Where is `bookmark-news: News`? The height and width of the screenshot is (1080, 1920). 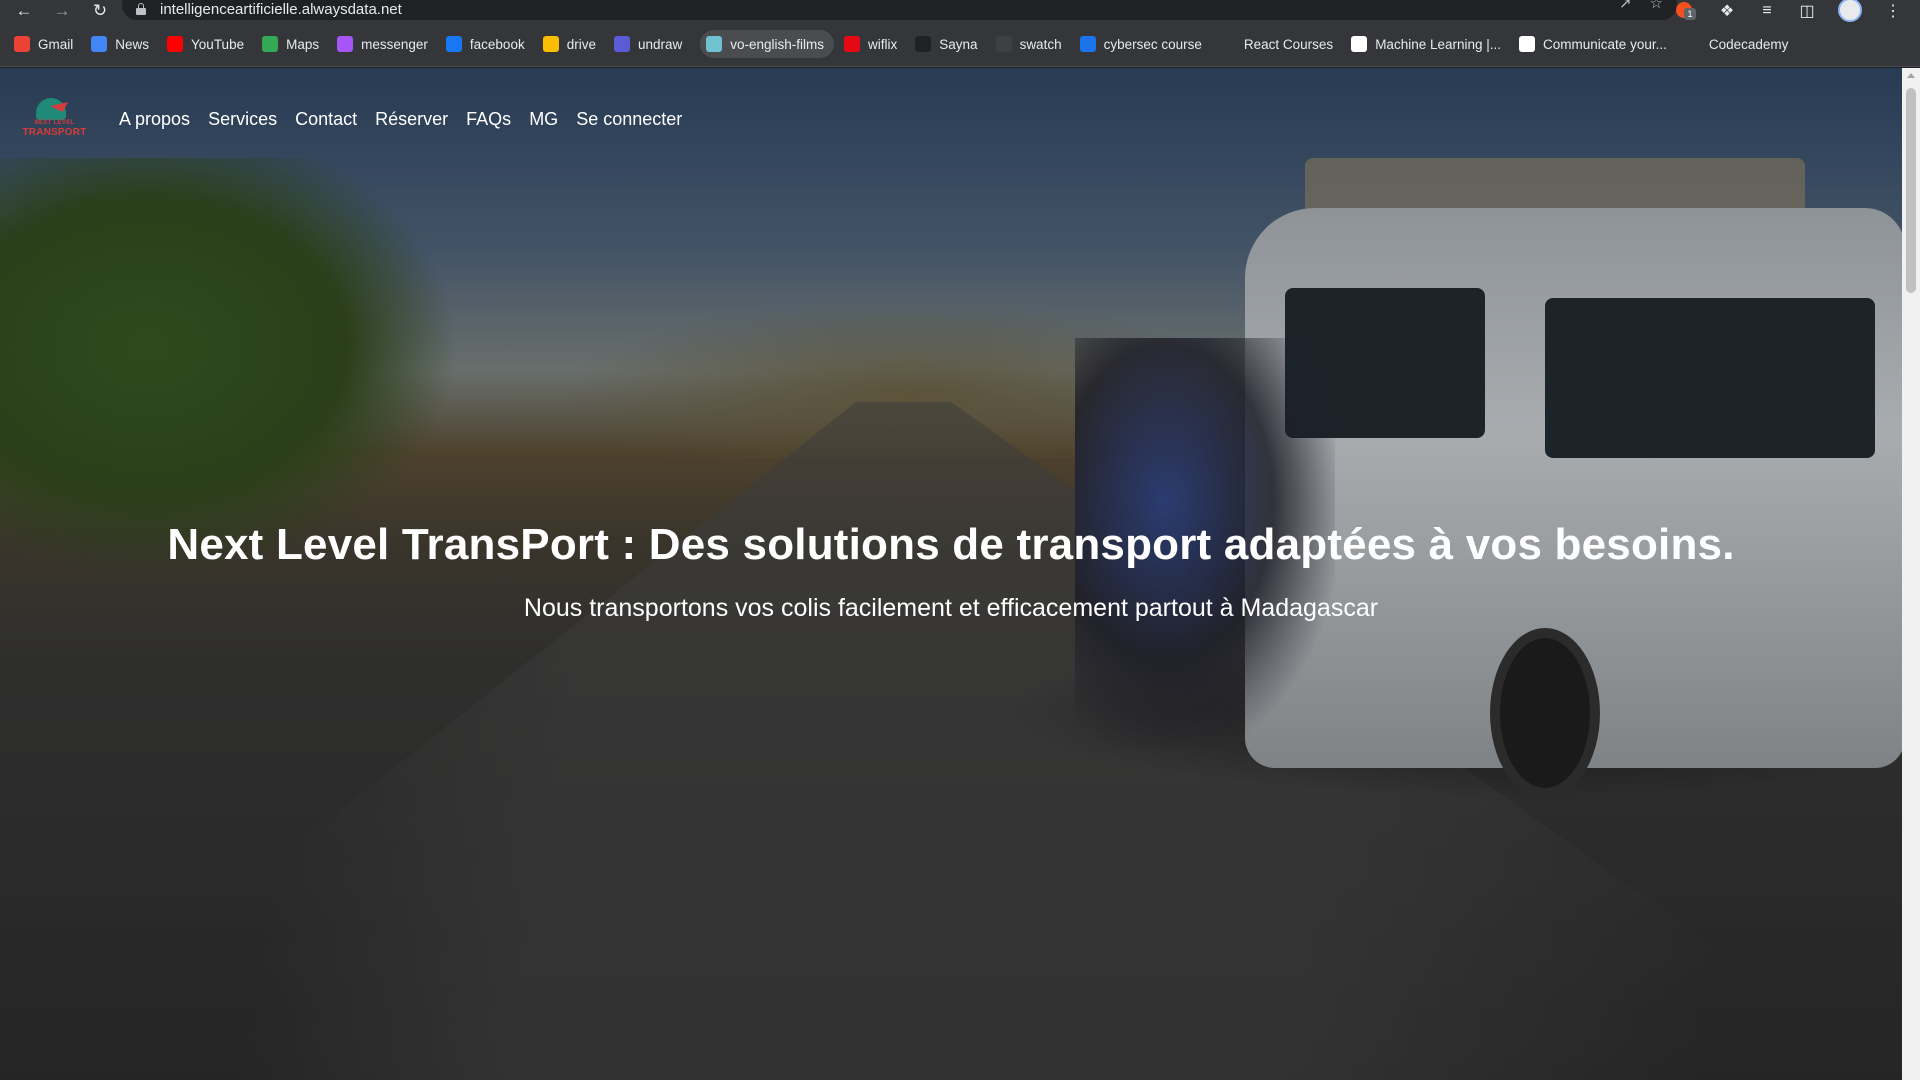 bookmark-news: News is located at coordinates (124, 44).